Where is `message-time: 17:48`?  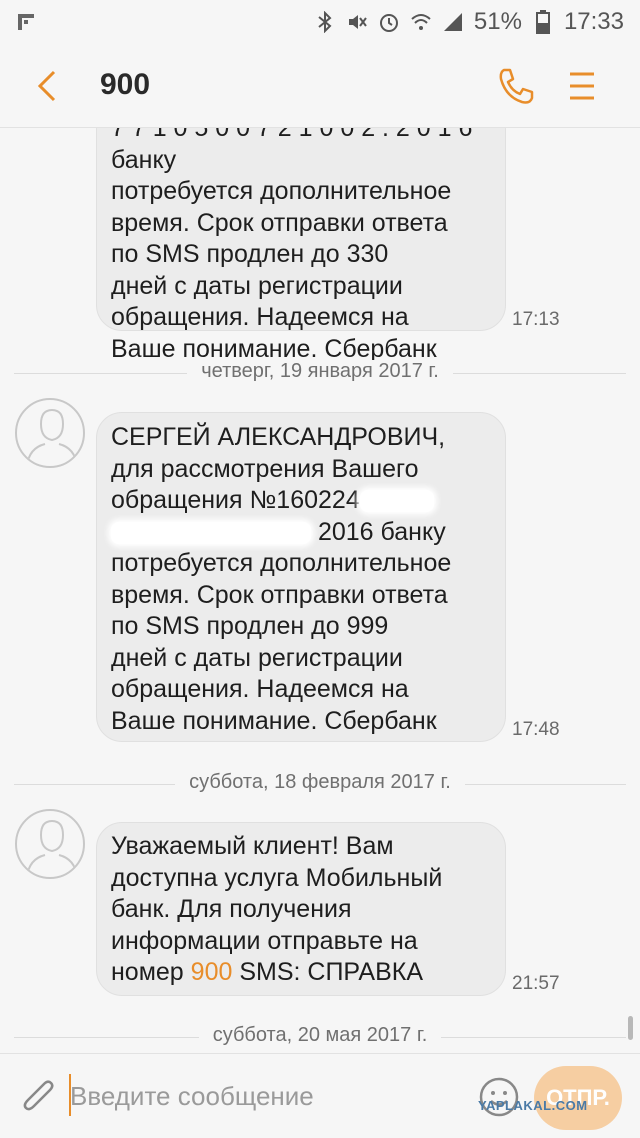 message-time: 17:48 is located at coordinates (536, 729).